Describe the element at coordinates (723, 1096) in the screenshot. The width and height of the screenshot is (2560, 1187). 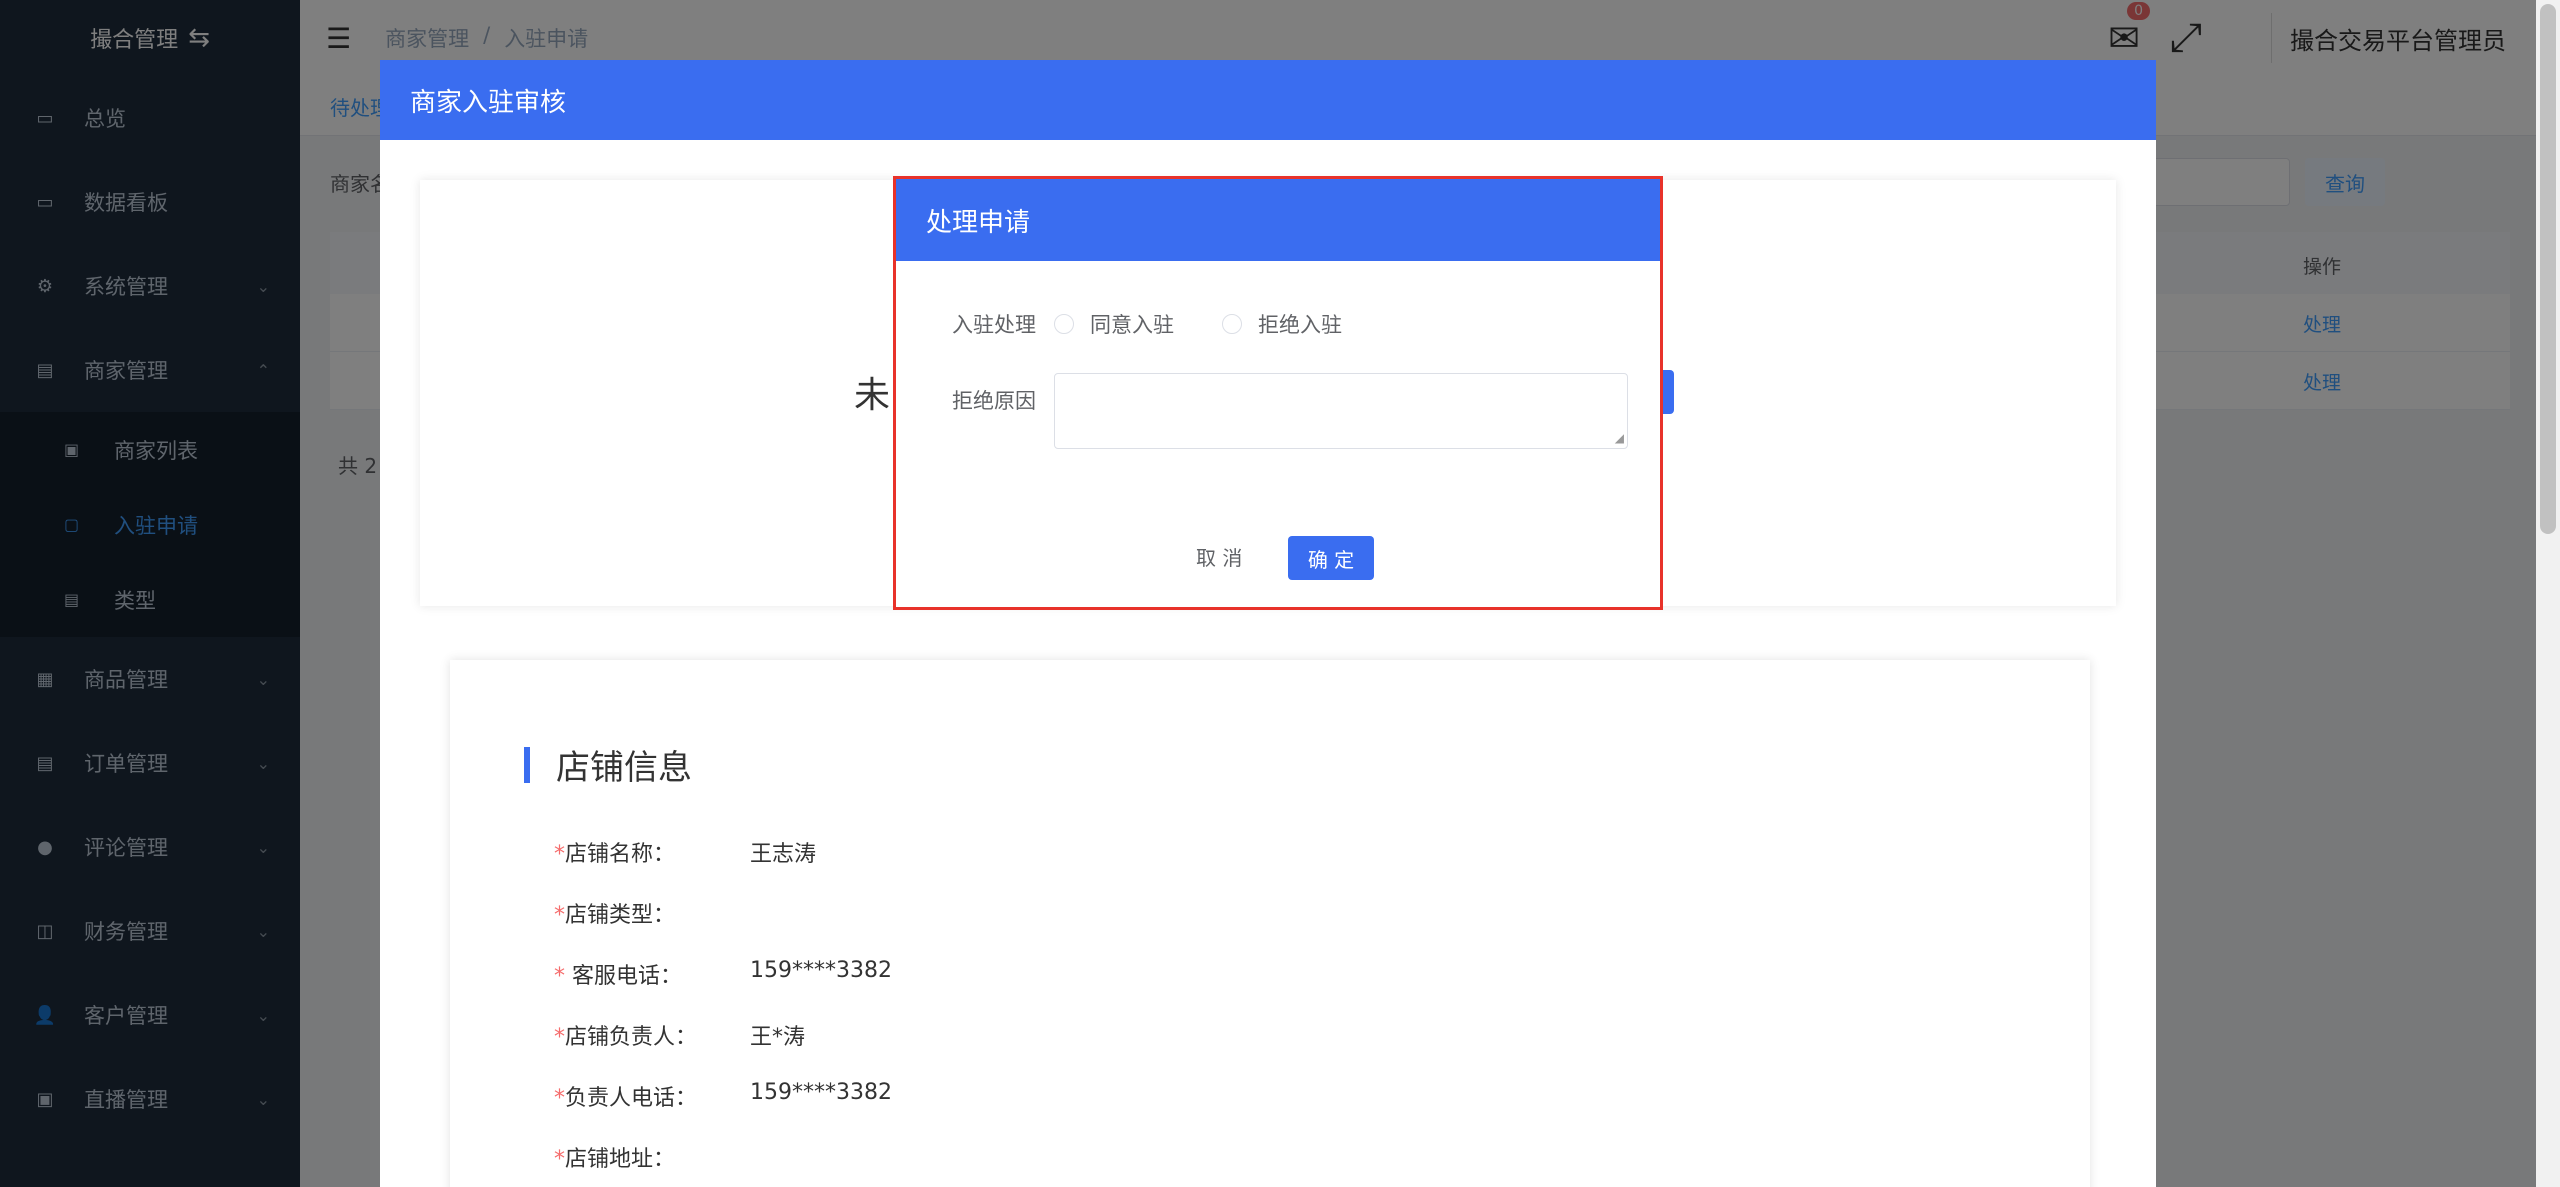
I see `field-owner-phone: *负责人电话： 159****3382` at that location.